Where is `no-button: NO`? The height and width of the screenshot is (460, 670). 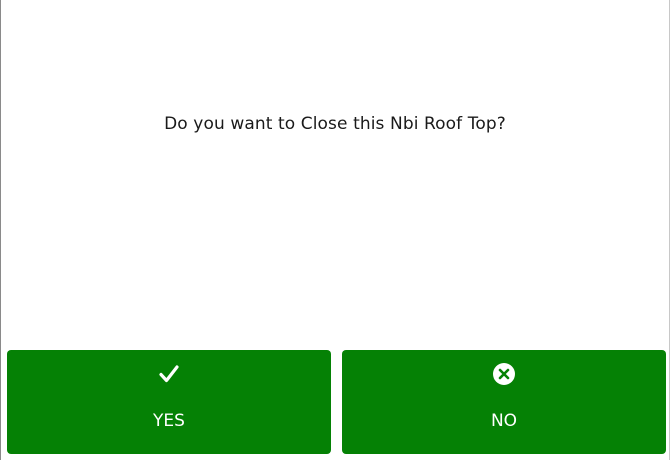 no-button: NO is located at coordinates (504, 402).